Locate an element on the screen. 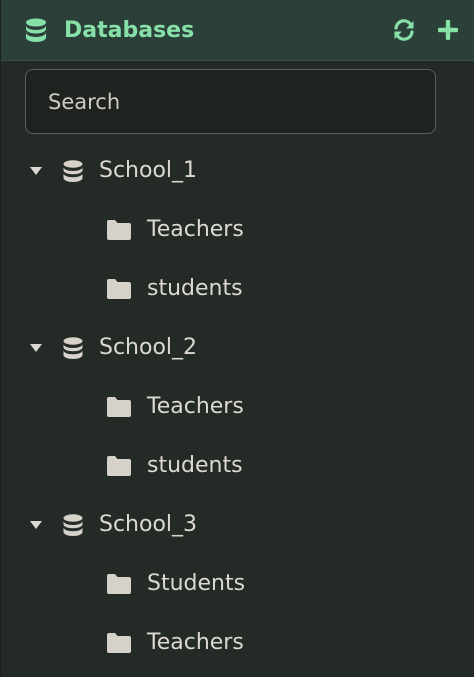 The image size is (474, 677). refresh-icon is located at coordinates (404, 30).